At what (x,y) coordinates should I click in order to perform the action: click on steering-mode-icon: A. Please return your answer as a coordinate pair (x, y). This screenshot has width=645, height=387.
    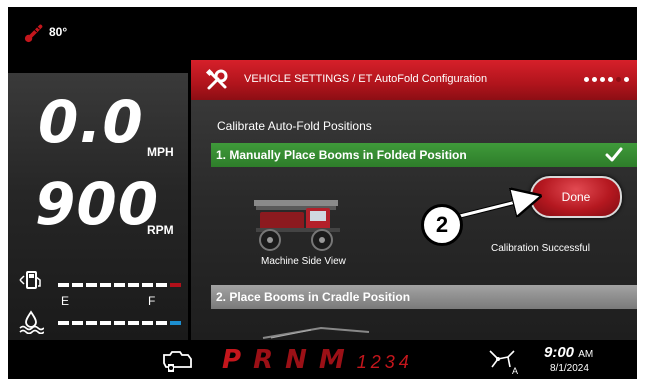
    Looking at the image, I should click on (503, 362).